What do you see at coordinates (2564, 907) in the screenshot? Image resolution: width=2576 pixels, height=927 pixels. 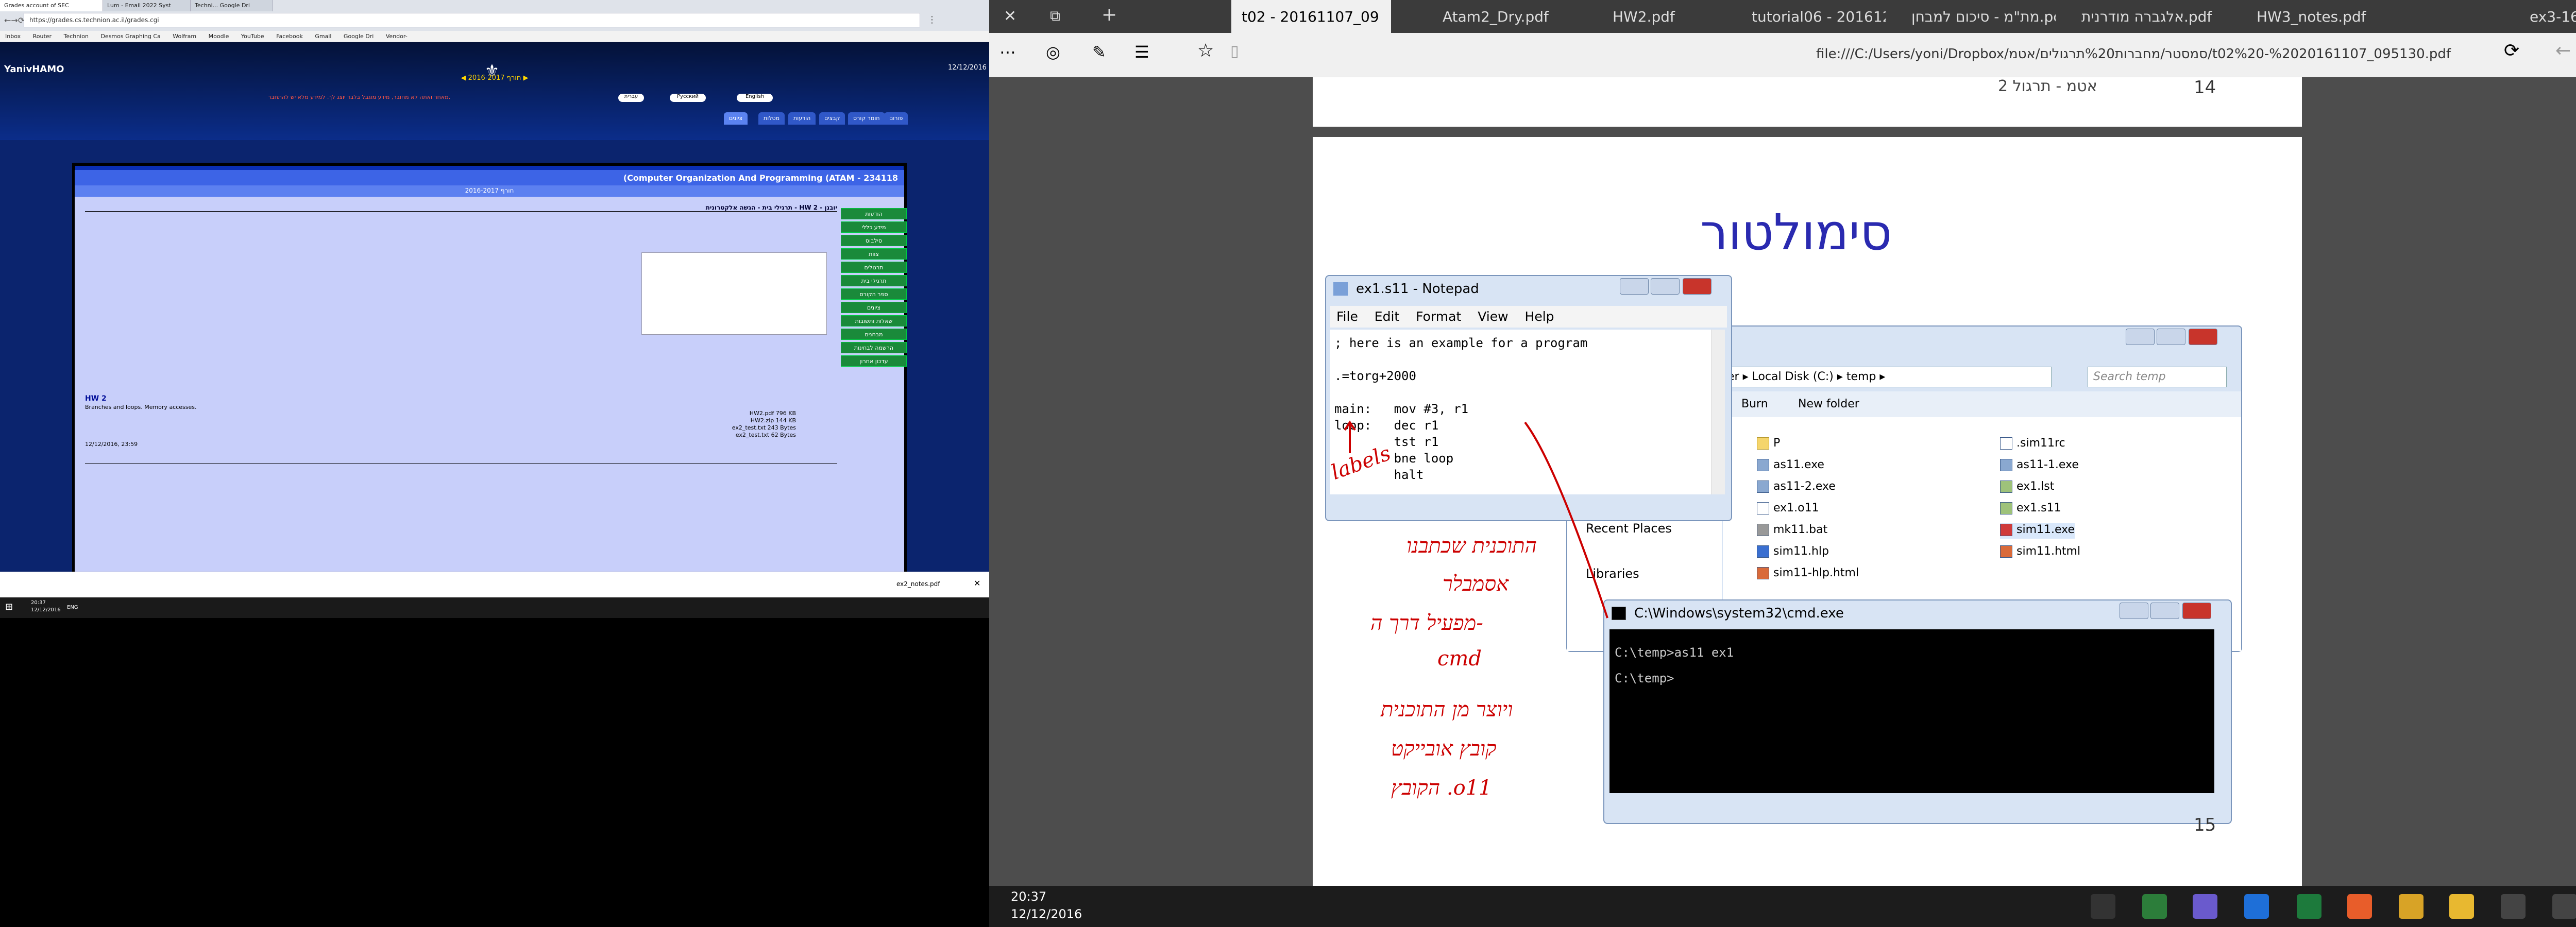 I see `search-icon` at bounding box center [2564, 907].